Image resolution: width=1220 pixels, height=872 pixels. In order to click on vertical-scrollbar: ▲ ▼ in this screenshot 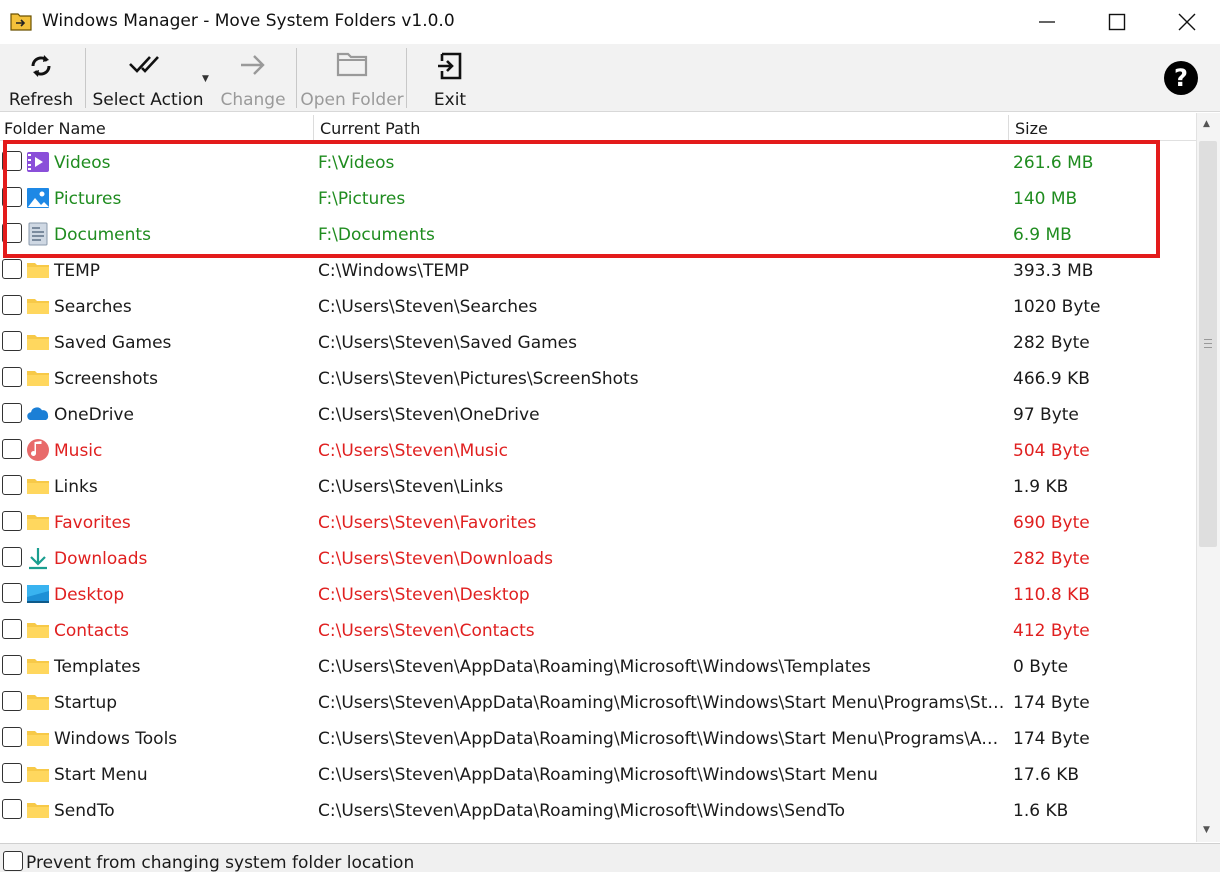, I will do `click(1208, 477)`.